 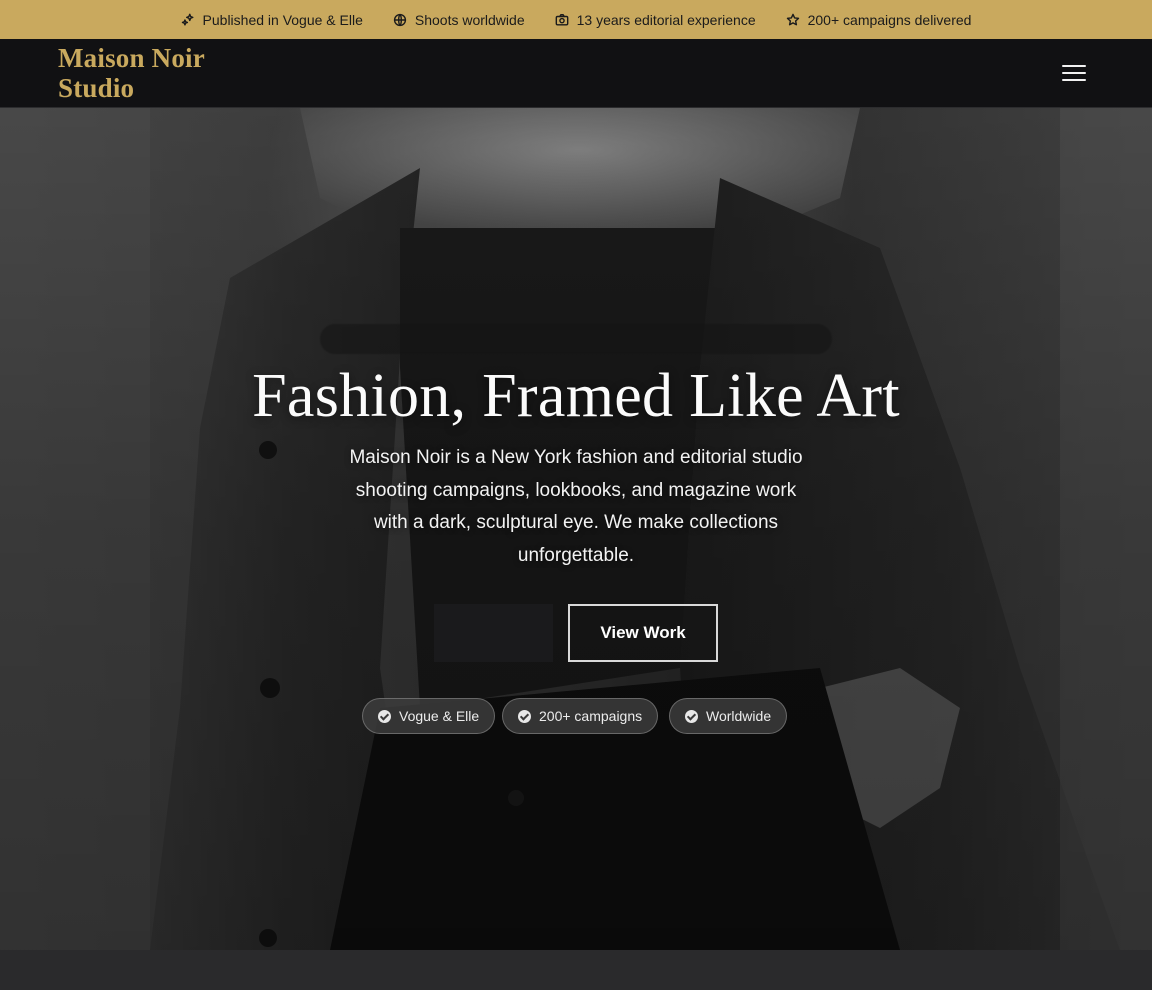 What do you see at coordinates (576, 970) in the screenshot?
I see `next-section` at bounding box center [576, 970].